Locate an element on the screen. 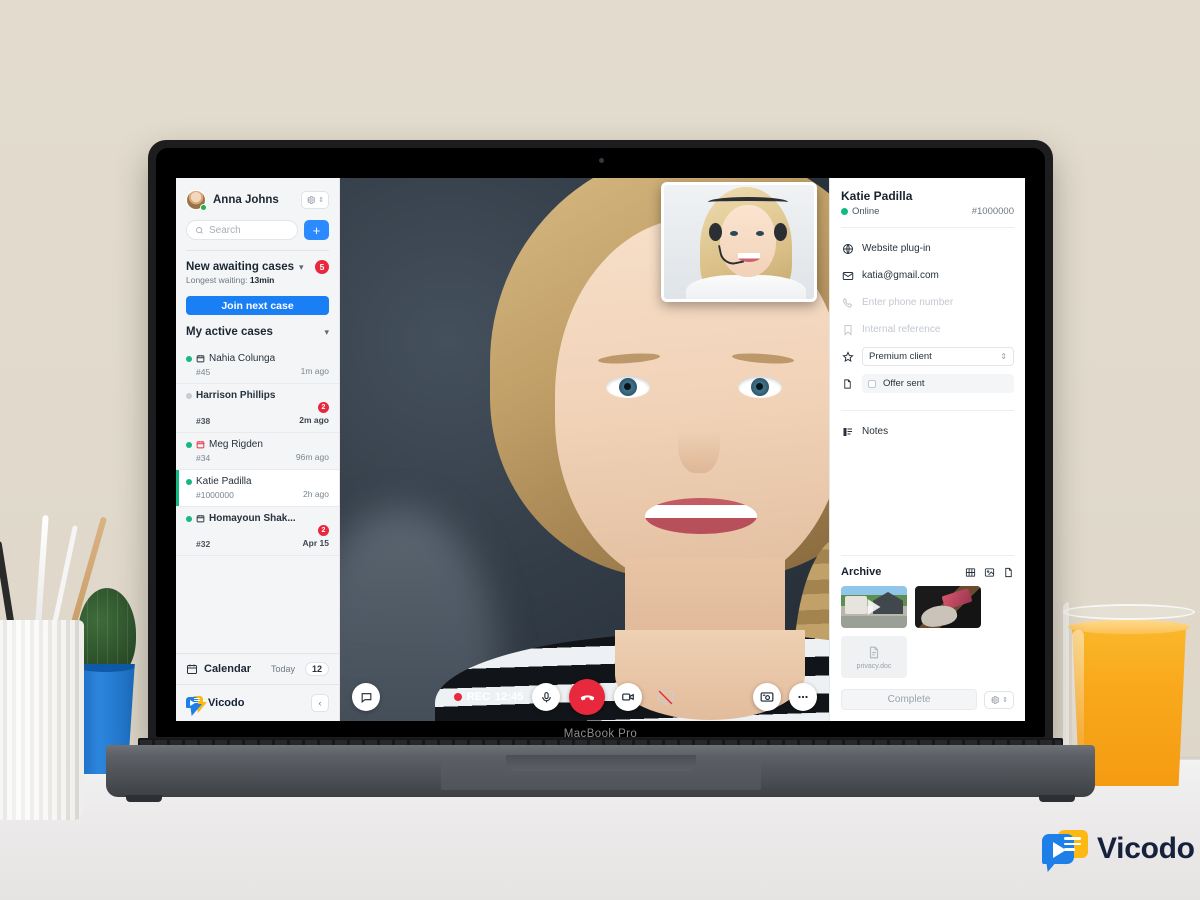 Image resolution: width=1200 pixels, height=900 pixels. headset-earcup-icon is located at coordinates (780, 232).